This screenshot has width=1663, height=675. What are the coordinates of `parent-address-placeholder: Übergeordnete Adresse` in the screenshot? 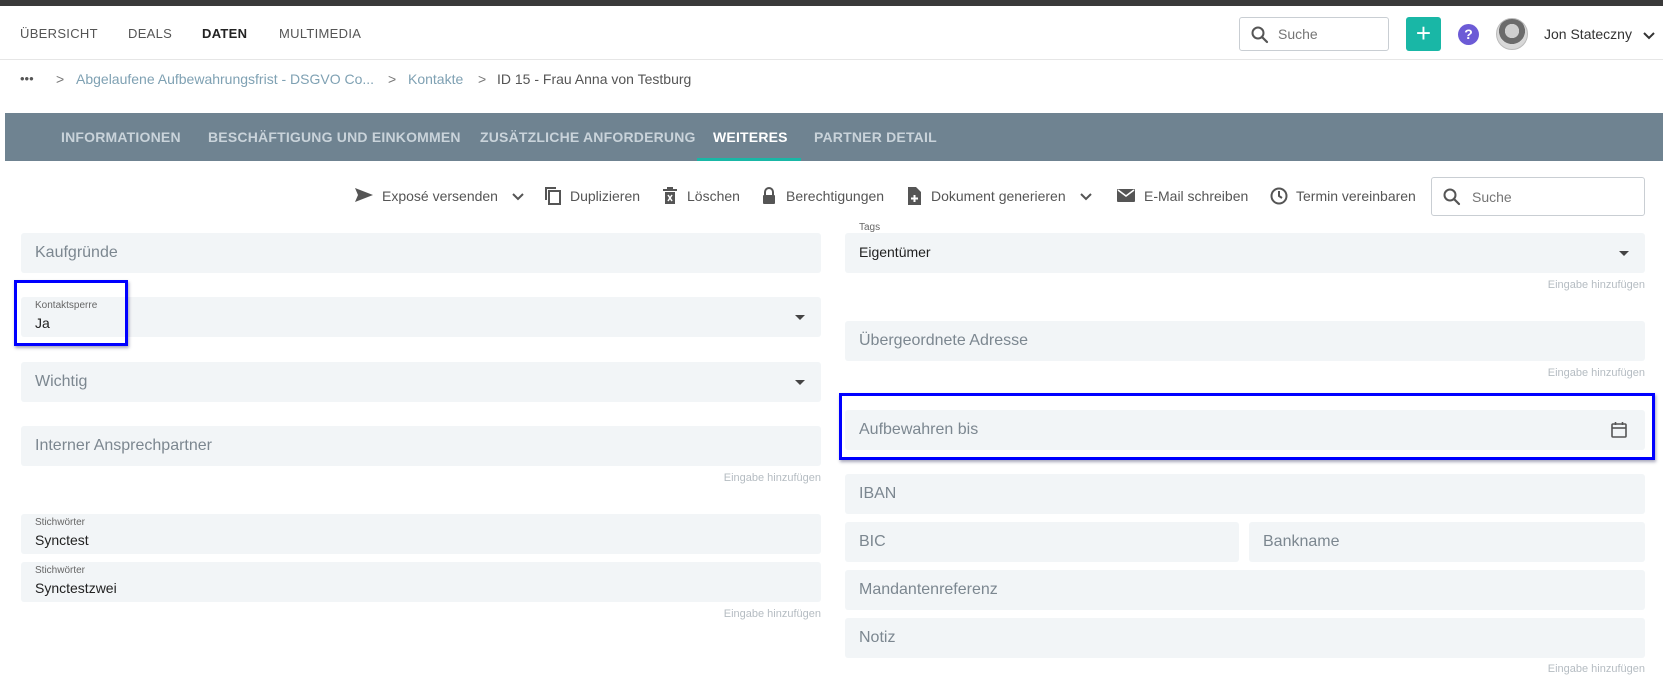 It's located at (943, 340).